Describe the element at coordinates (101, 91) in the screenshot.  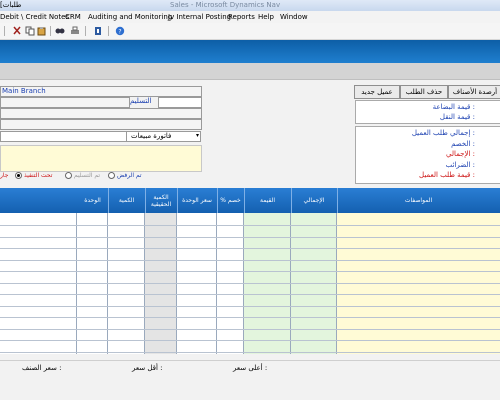
I see `branch-field: Main Branch` at that location.